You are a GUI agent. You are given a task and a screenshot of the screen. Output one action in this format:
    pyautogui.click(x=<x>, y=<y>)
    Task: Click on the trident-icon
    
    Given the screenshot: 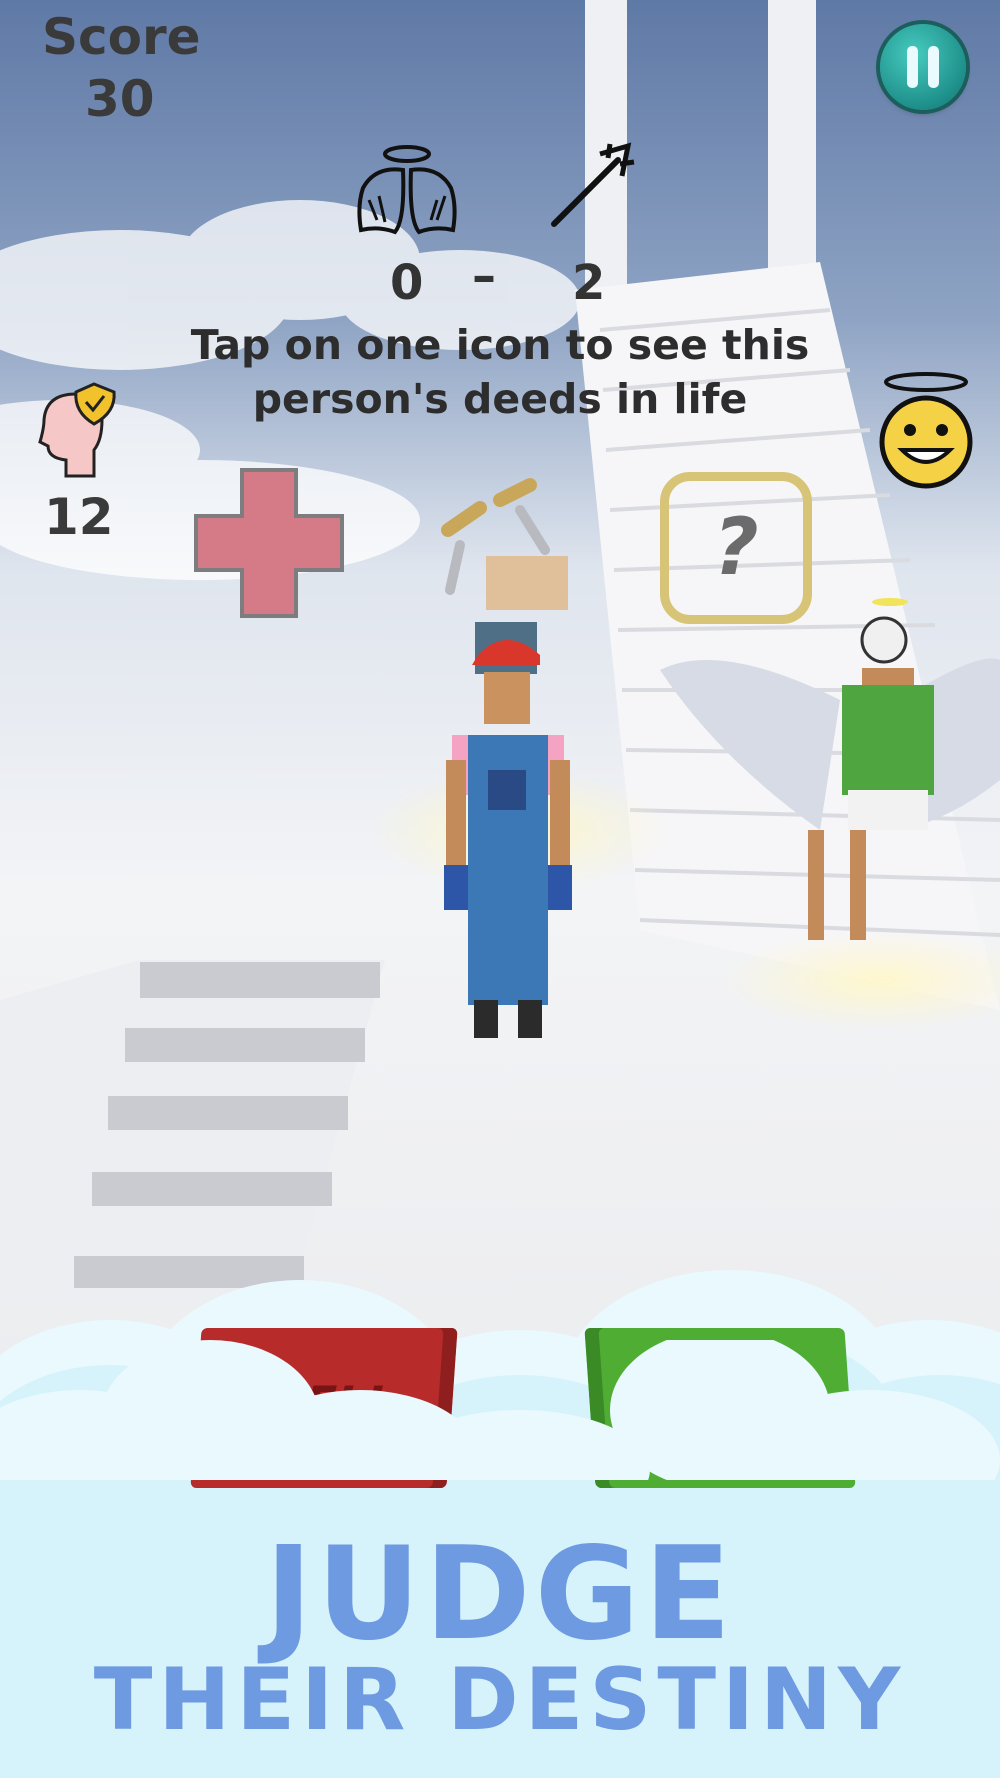 What is the action you would take?
    pyautogui.click(x=593, y=184)
    